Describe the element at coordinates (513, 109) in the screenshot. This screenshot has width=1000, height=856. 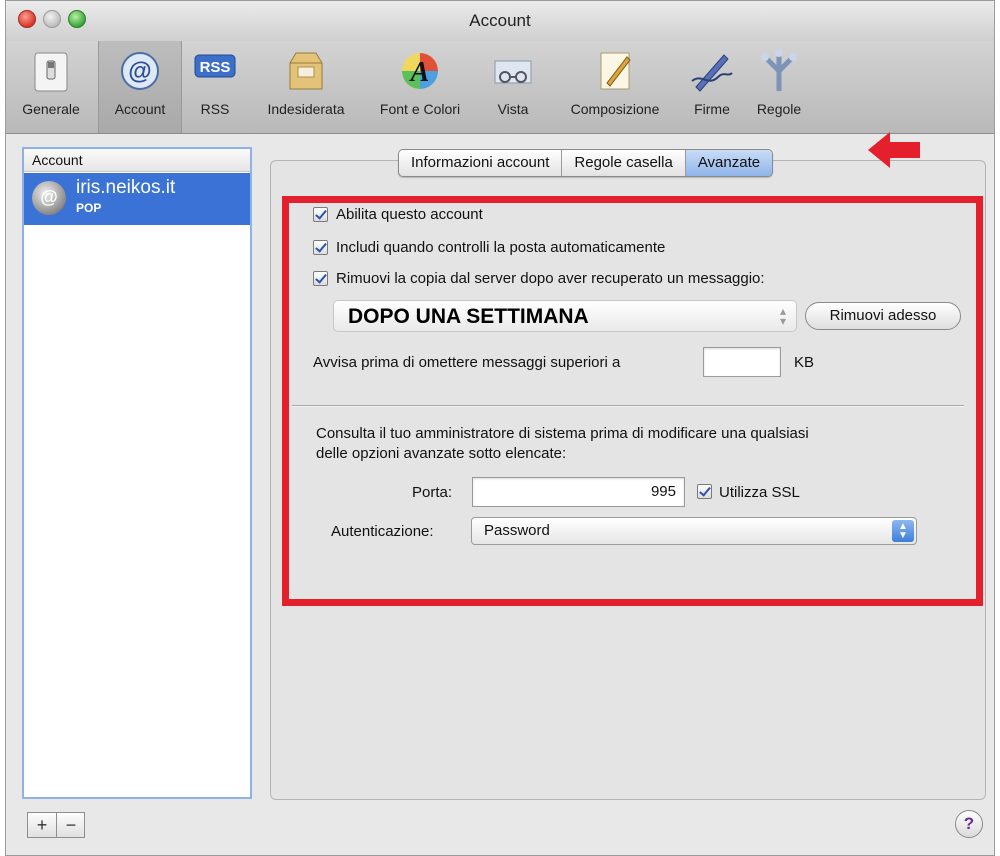
I see `toolbar-label: Vista` at that location.